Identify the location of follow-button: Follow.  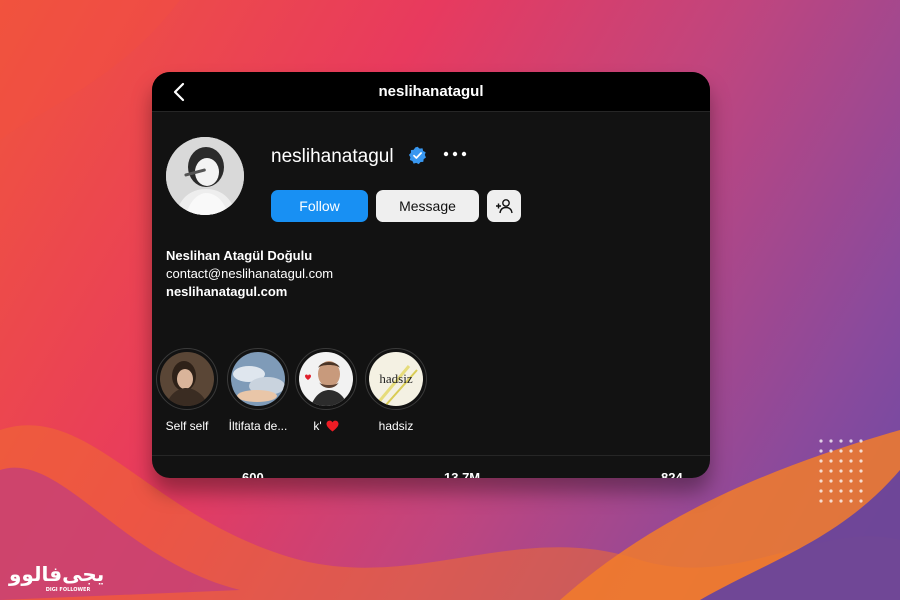
(319, 206).